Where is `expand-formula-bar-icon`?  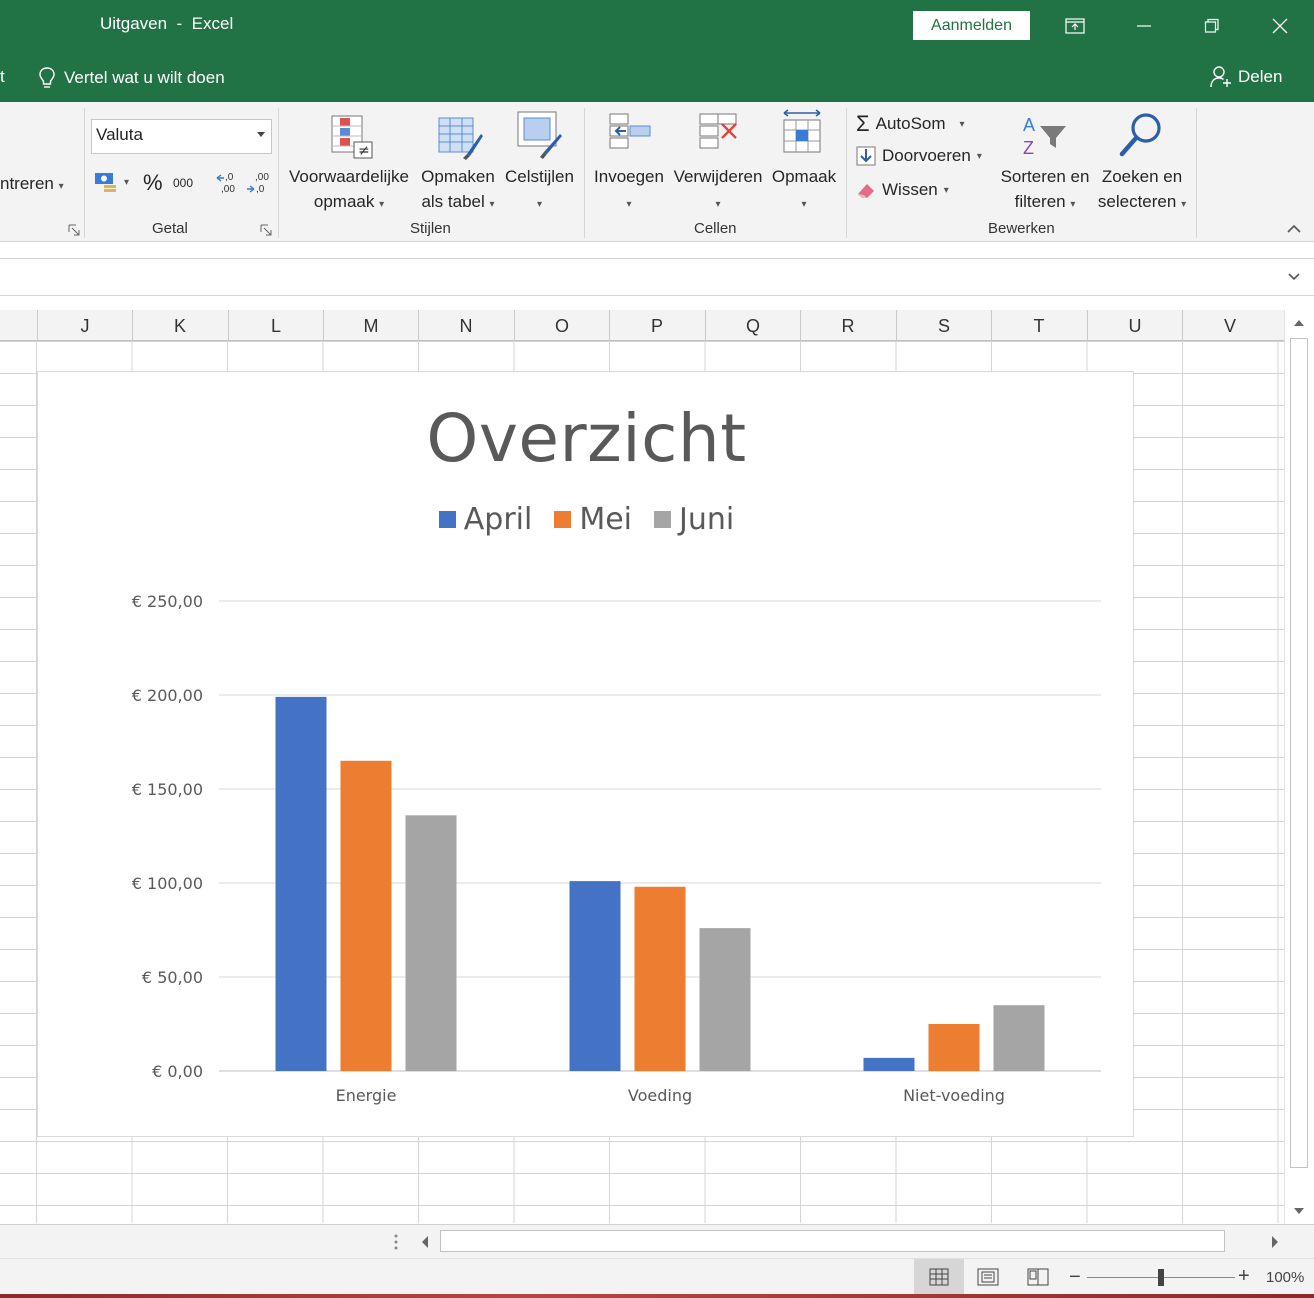
expand-formula-bar-icon is located at coordinates (1294, 277).